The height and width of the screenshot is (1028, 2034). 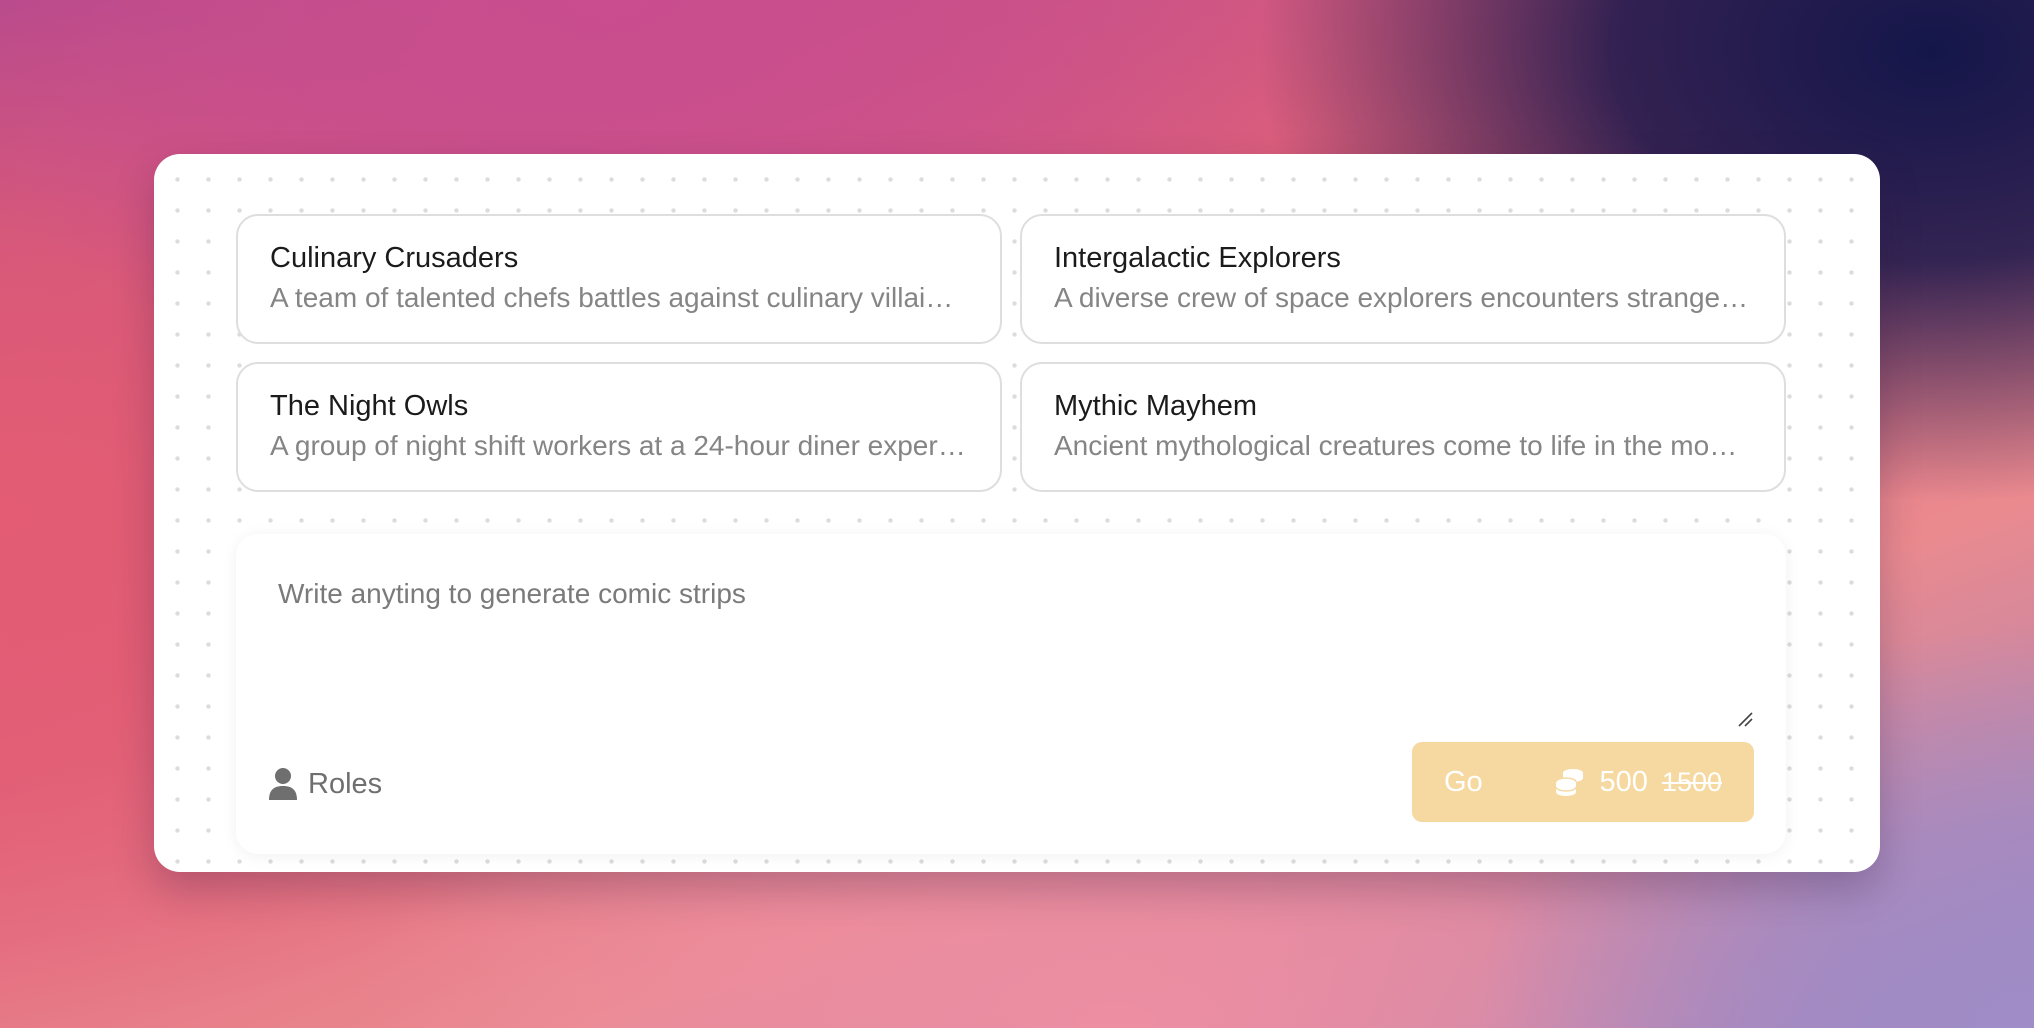 What do you see at coordinates (1197, 258) in the screenshot?
I see `story-card-title: Intergalactic Explorers` at bounding box center [1197, 258].